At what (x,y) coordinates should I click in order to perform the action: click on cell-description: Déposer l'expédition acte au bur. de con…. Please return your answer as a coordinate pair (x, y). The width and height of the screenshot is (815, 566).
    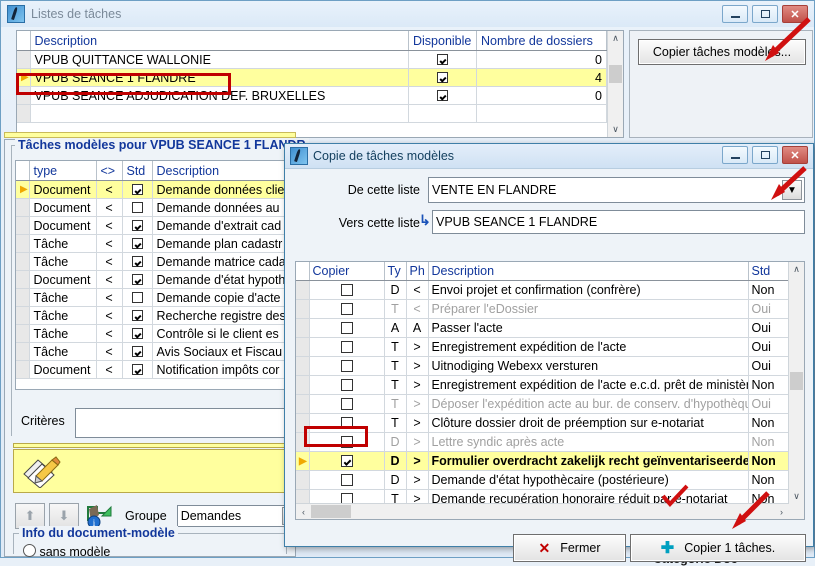
    Looking at the image, I should click on (588, 404).